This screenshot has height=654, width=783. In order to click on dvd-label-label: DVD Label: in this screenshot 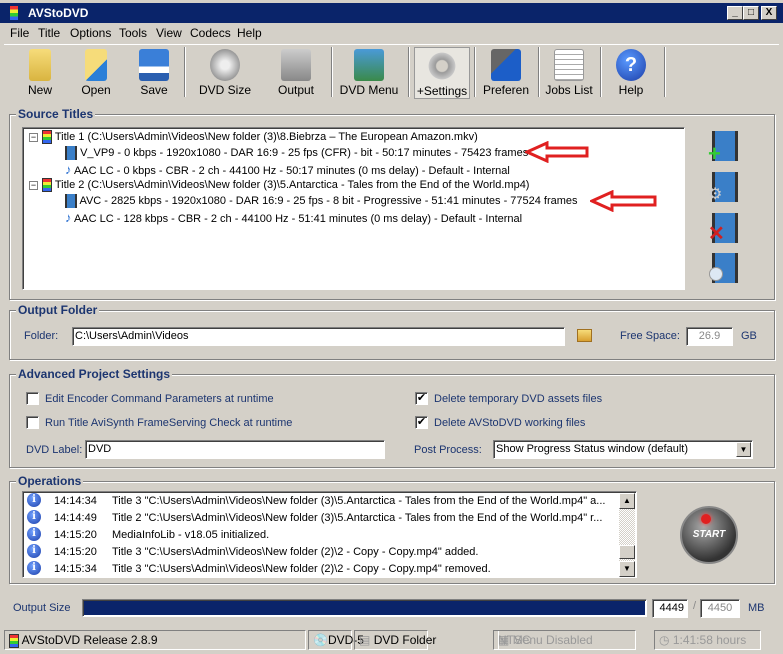, I will do `click(54, 450)`.